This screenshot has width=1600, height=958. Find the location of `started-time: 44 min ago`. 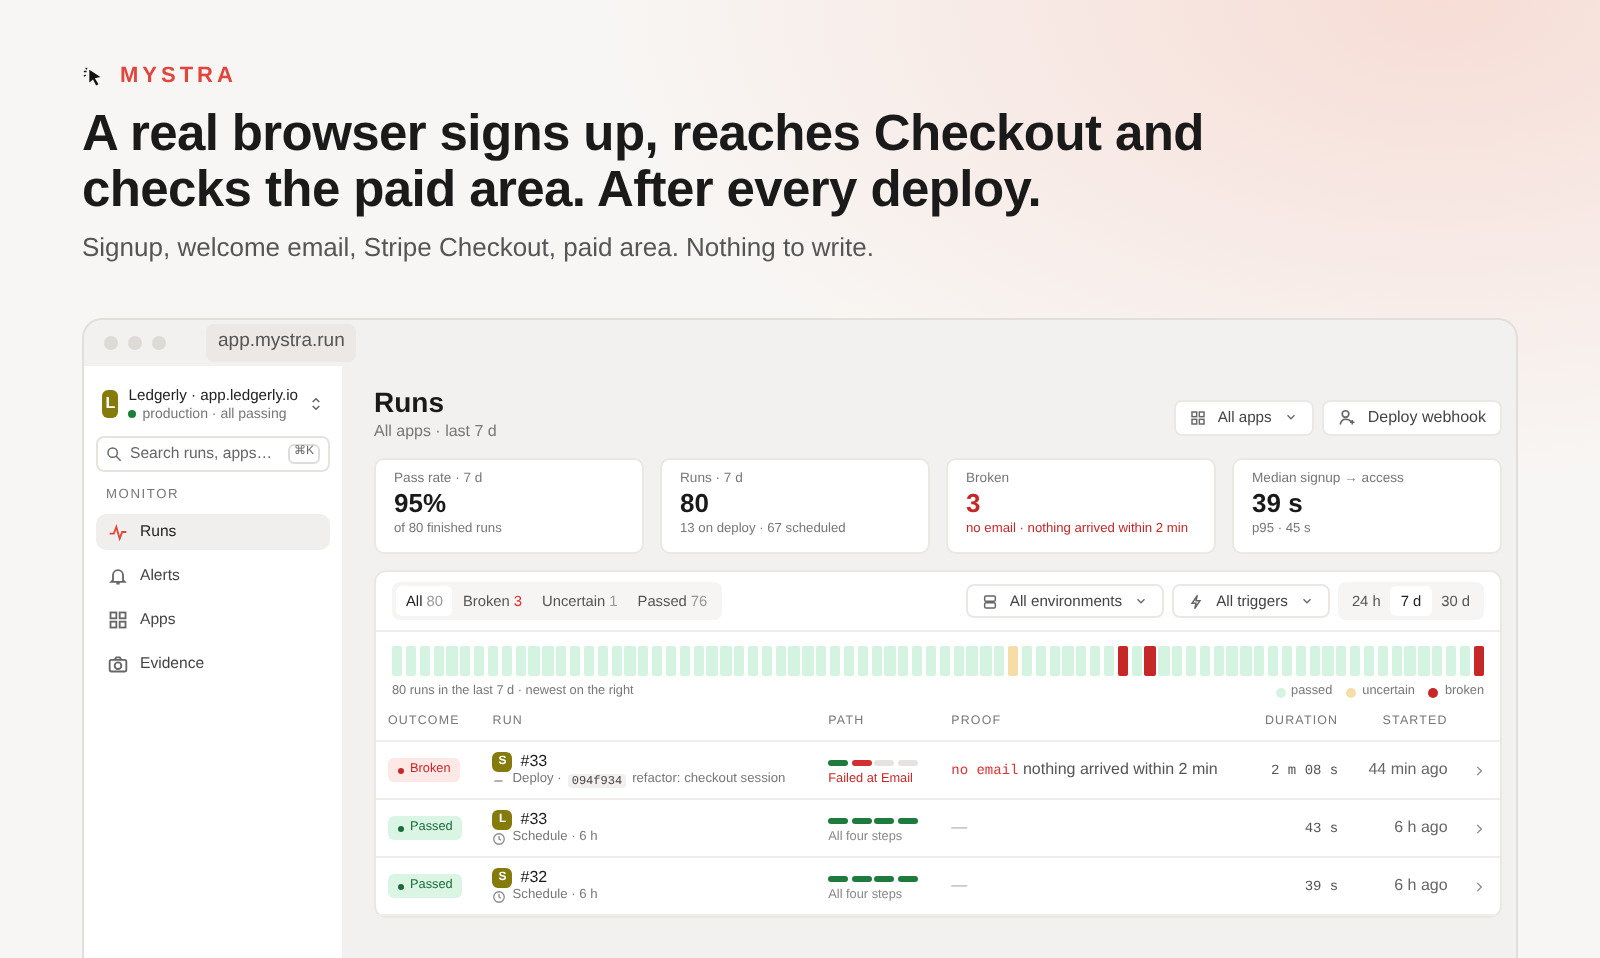

started-time: 44 min ago is located at coordinates (1408, 769).